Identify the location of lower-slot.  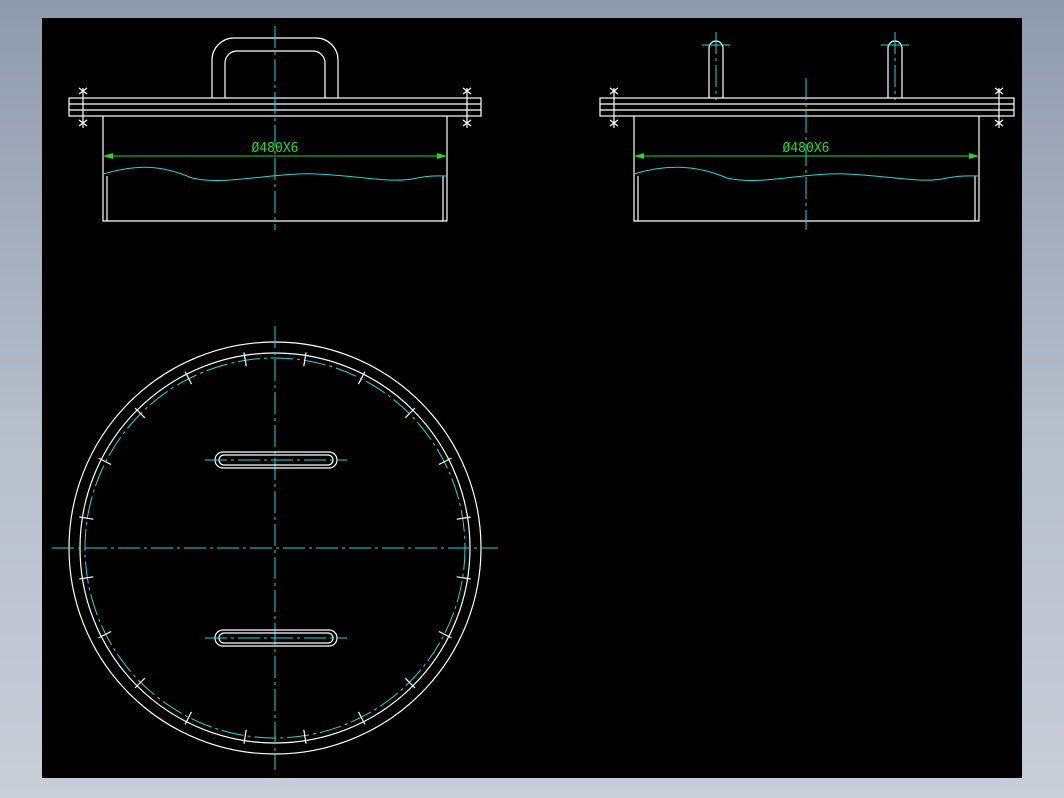
(276, 638).